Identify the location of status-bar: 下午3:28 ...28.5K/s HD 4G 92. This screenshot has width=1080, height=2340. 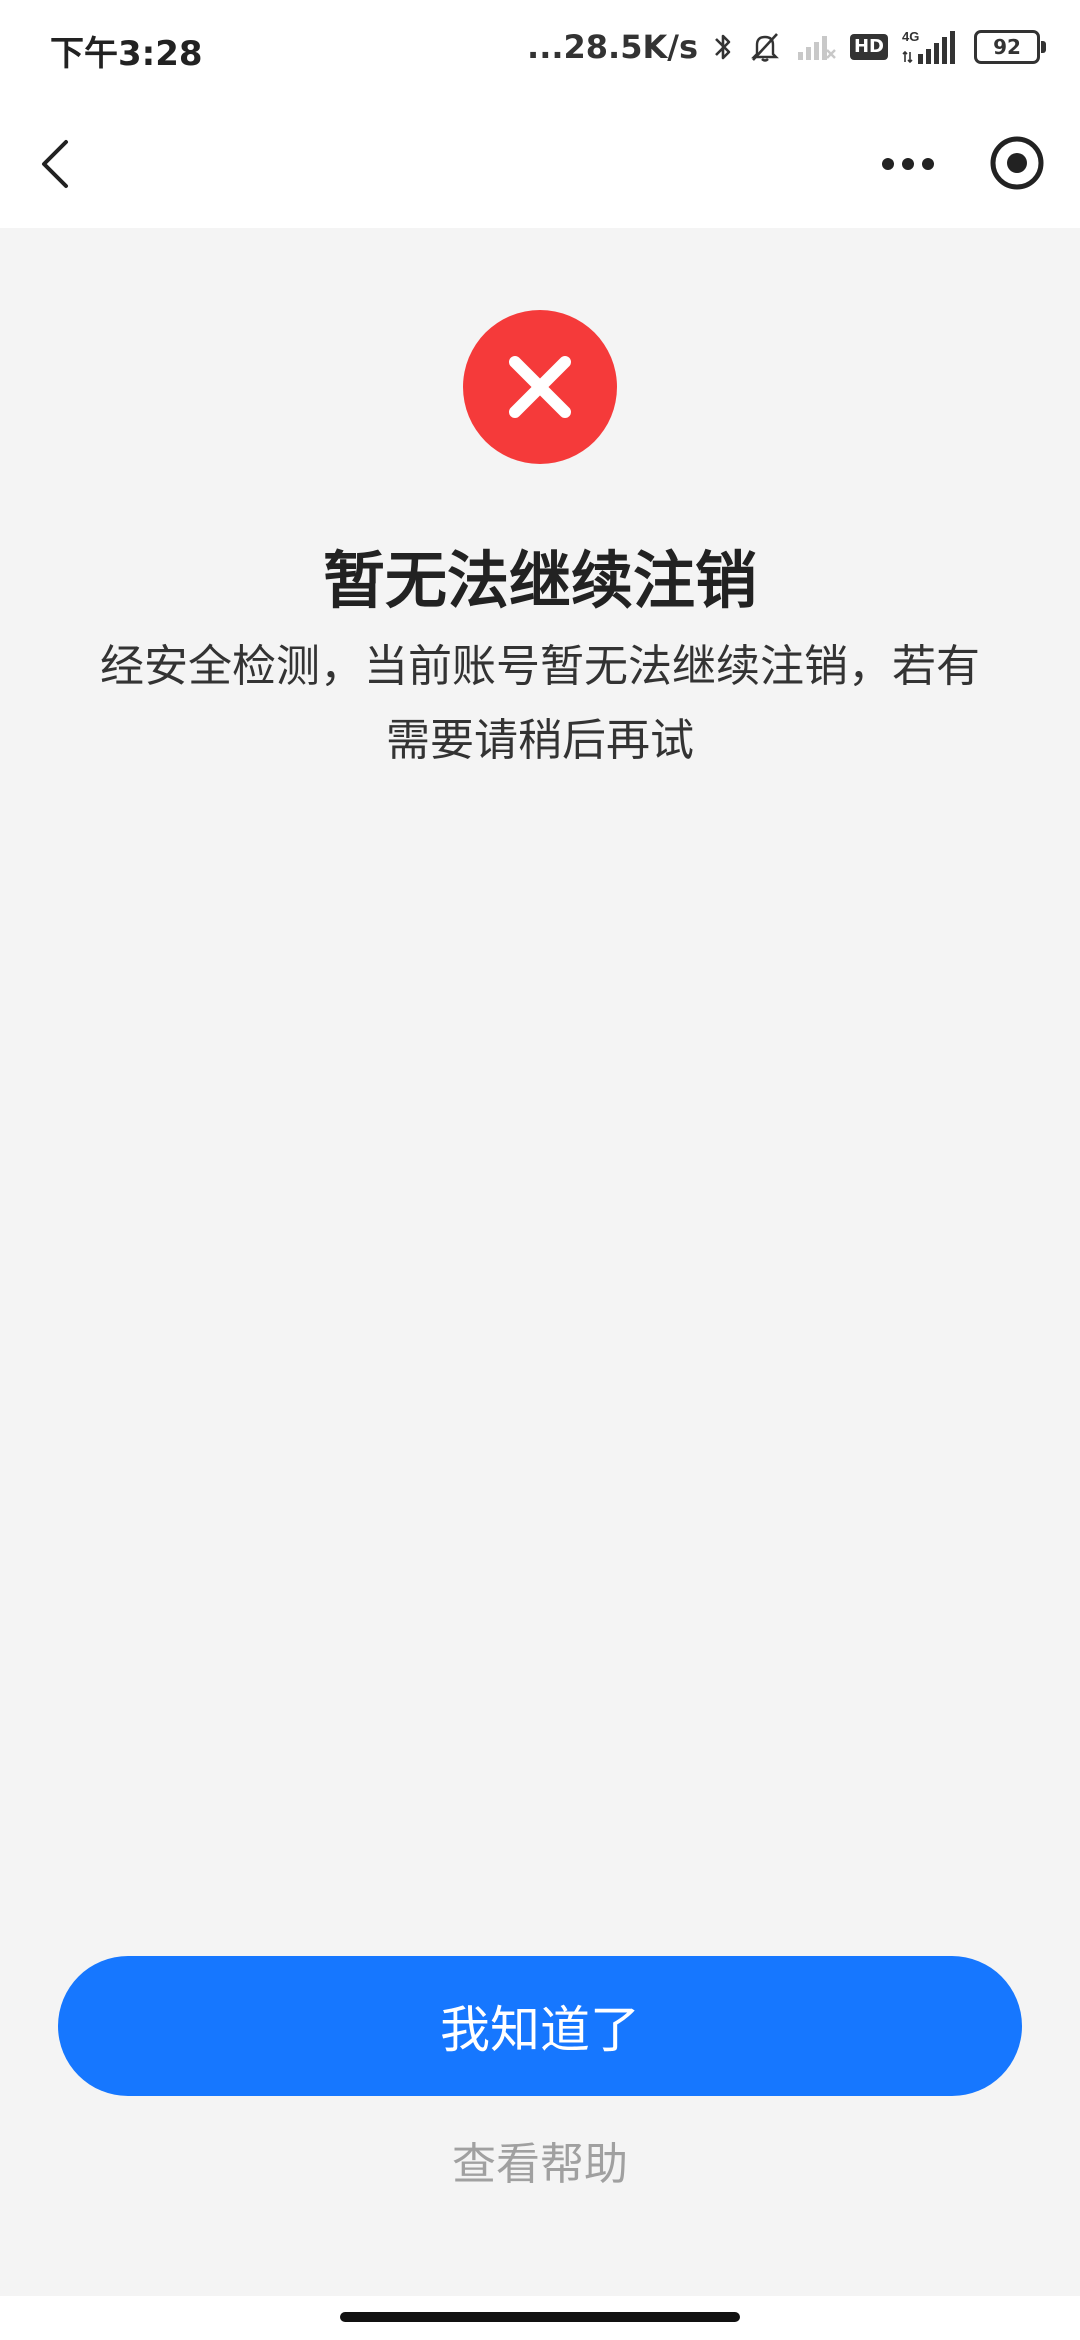
(540, 50).